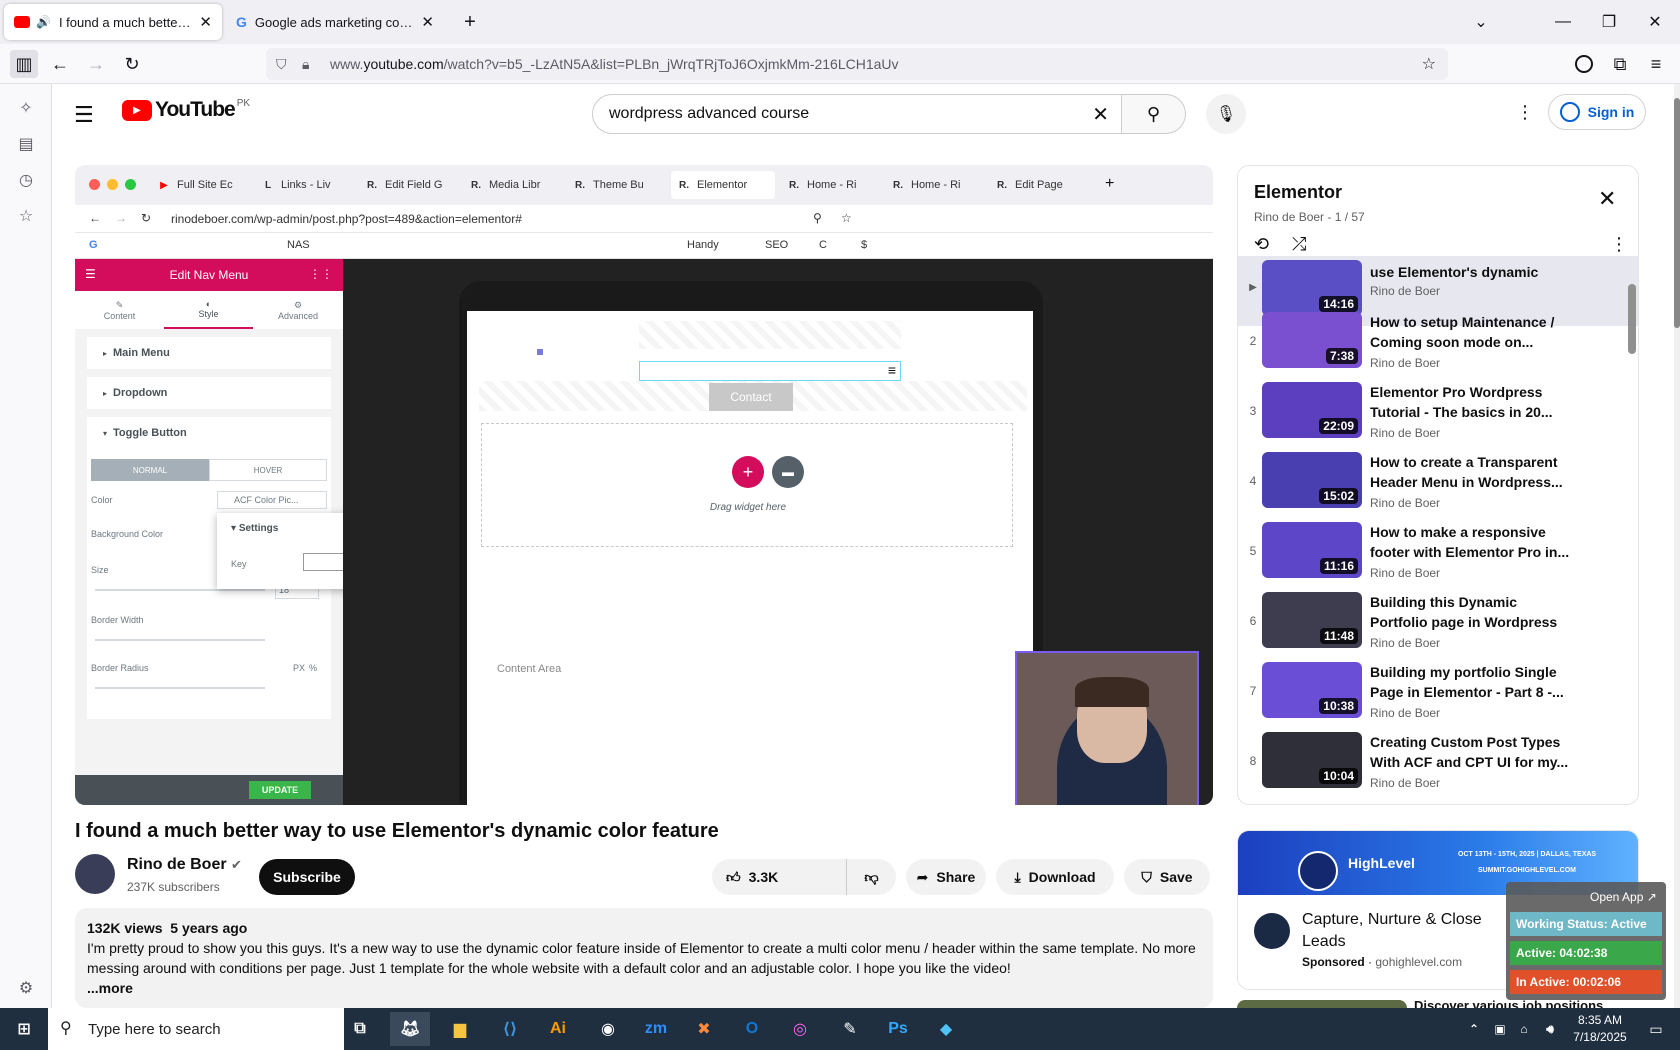 The width and height of the screenshot is (1680, 1050). What do you see at coordinates (1631, 532) in the screenshot?
I see `playlist-scrollbar` at bounding box center [1631, 532].